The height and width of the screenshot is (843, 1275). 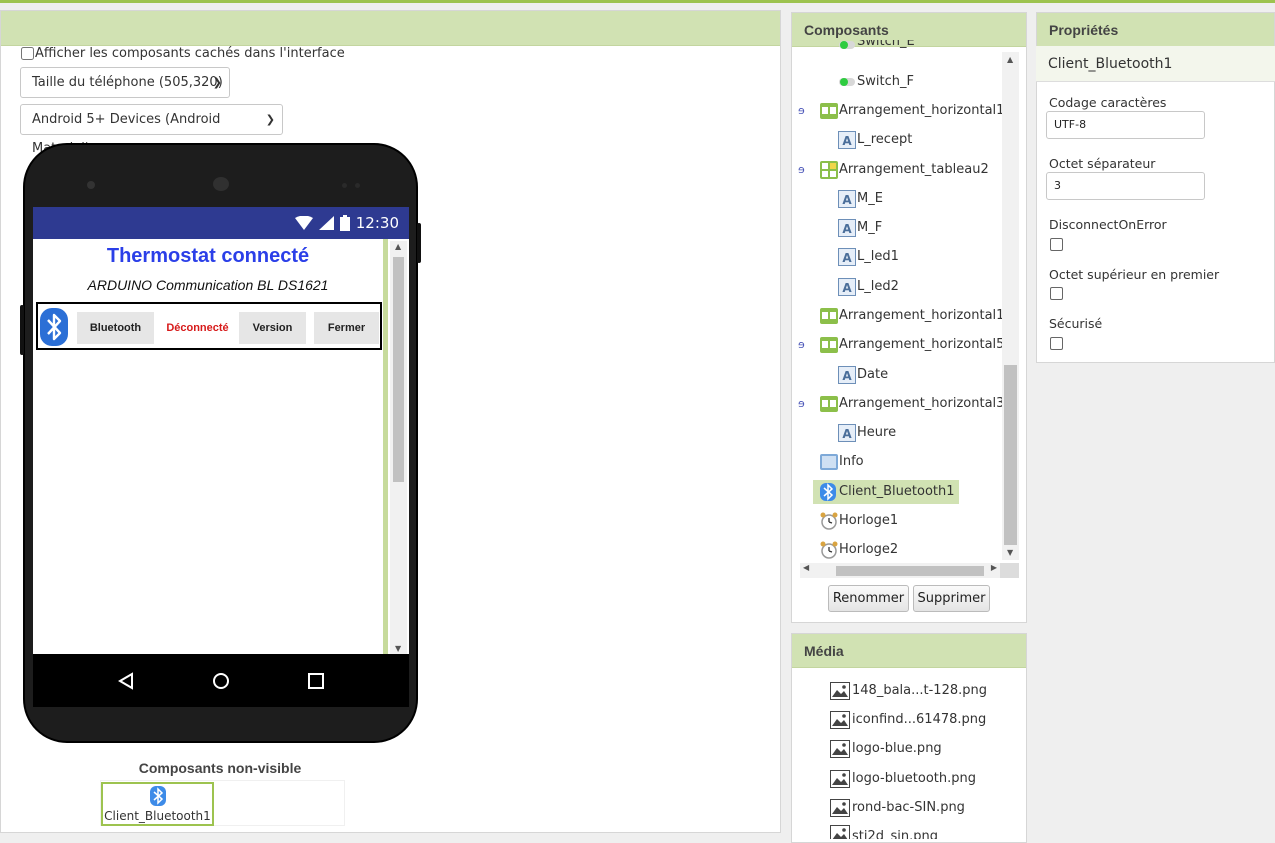 I want to click on fermer-button: Fermer, so click(x=346, y=328).